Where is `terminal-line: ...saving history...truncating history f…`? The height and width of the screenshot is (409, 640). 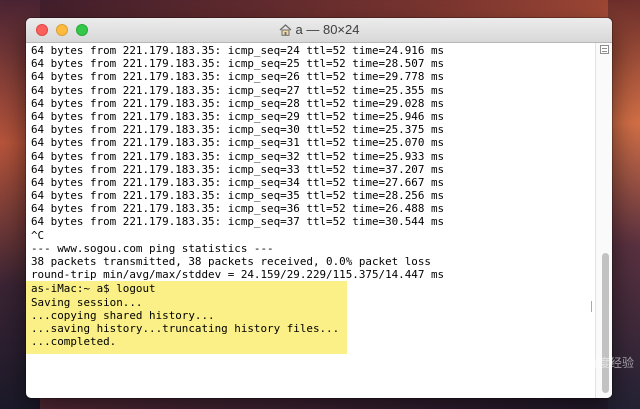 terminal-line: ...saving history...truncating history f… is located at coordinates (185, 328).